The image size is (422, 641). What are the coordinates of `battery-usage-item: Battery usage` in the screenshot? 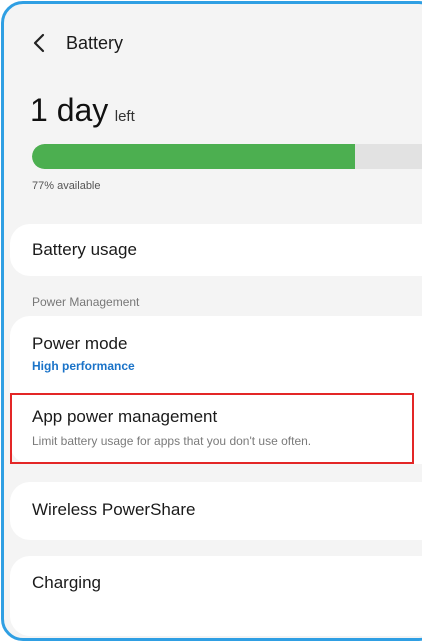 It's located at (216, 250).